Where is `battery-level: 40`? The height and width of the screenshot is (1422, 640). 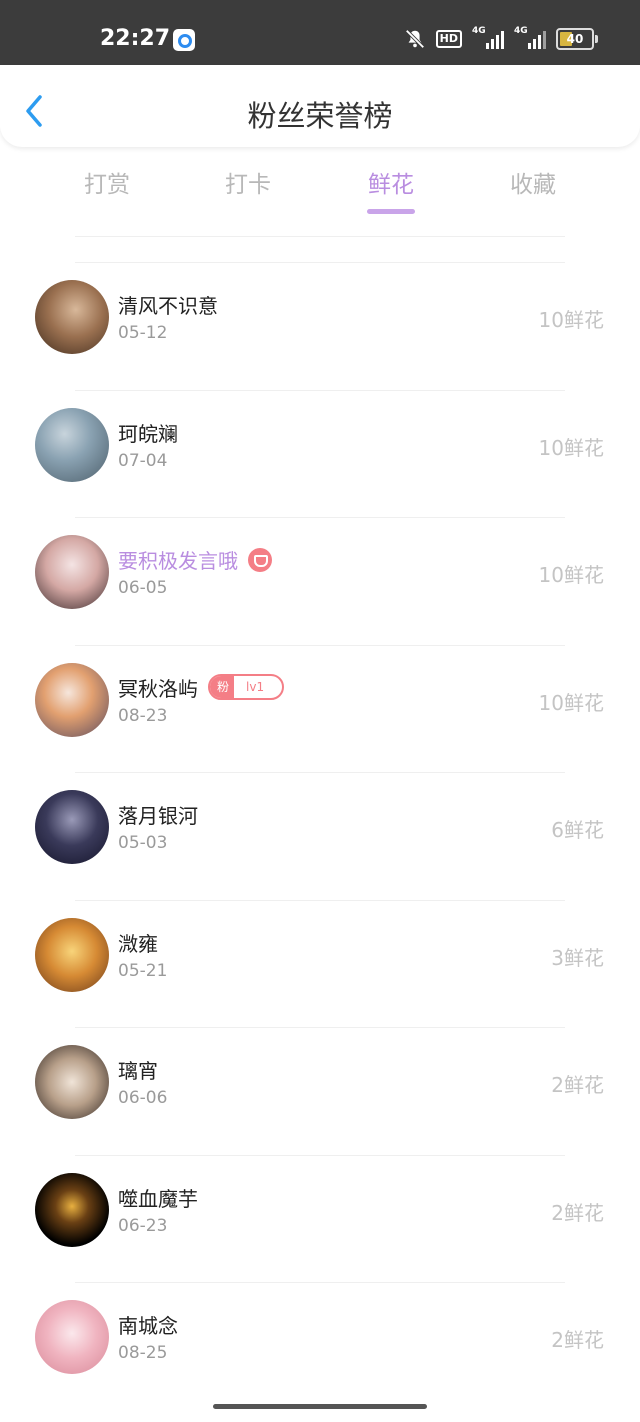 battery-level: 40 is located at coordinates (575, 39).